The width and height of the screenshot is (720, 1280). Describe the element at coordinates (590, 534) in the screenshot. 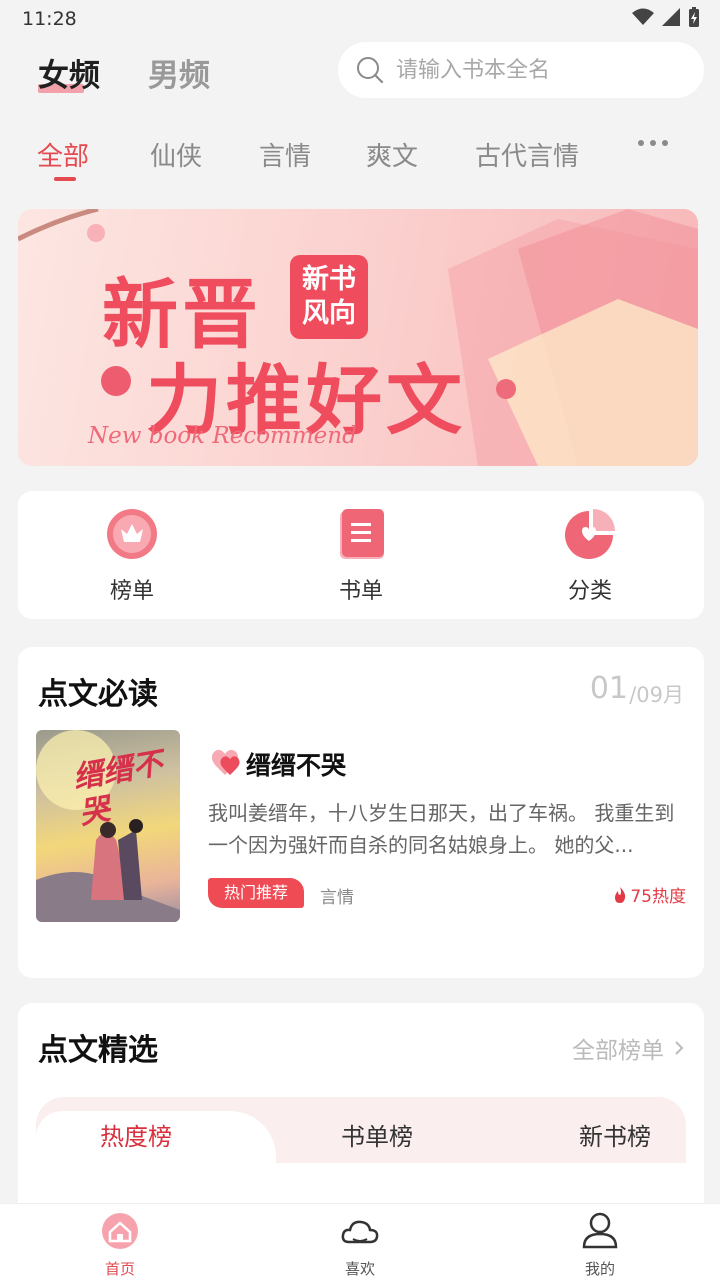

I see `category-pie-icon` at that location.